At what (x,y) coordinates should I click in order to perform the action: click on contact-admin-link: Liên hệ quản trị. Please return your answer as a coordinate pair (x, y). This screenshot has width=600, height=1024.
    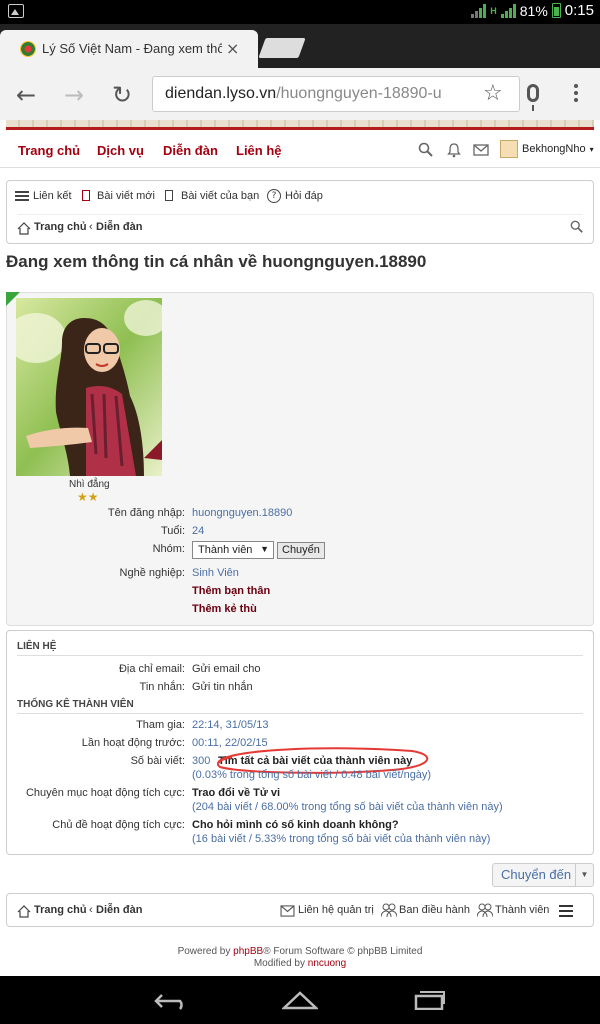
    Looking at the image, I should click on (336, 910).